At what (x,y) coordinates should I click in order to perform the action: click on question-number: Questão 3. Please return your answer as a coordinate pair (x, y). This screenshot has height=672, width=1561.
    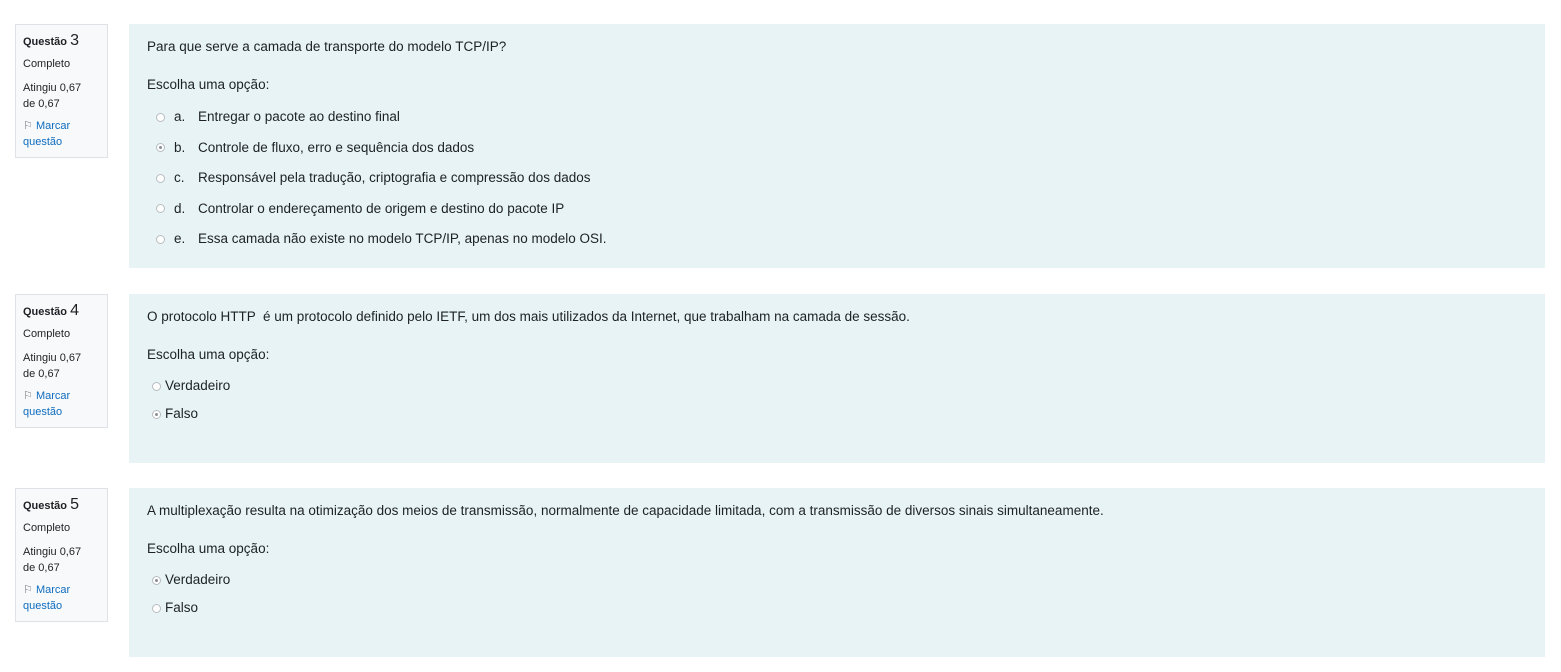
    Looking at the image, I should click on (51, 40).